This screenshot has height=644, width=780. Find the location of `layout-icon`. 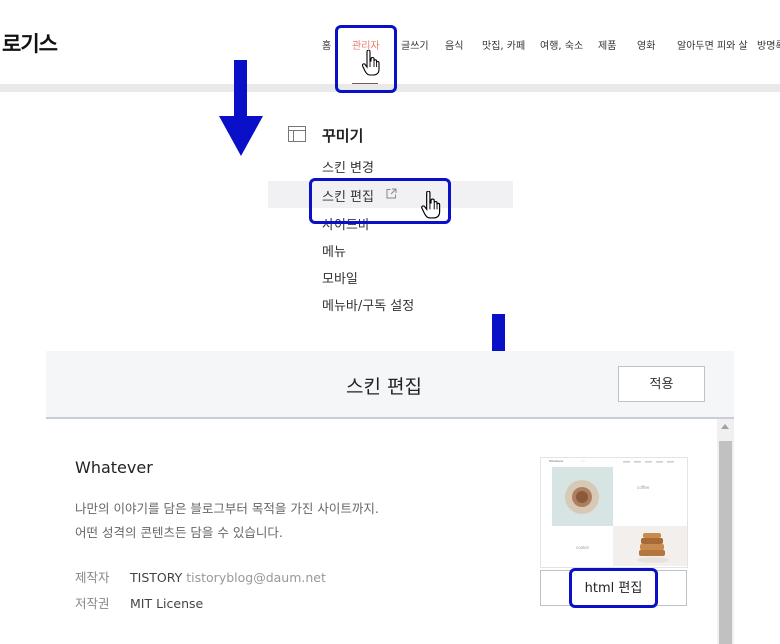

layout-icon is located at coordinates (297, 134).